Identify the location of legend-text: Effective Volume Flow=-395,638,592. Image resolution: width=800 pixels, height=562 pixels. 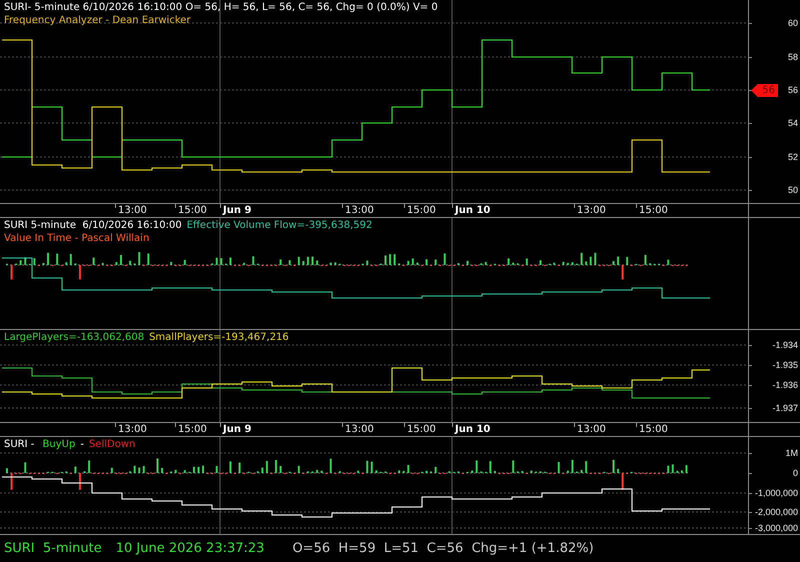
(279, 225).